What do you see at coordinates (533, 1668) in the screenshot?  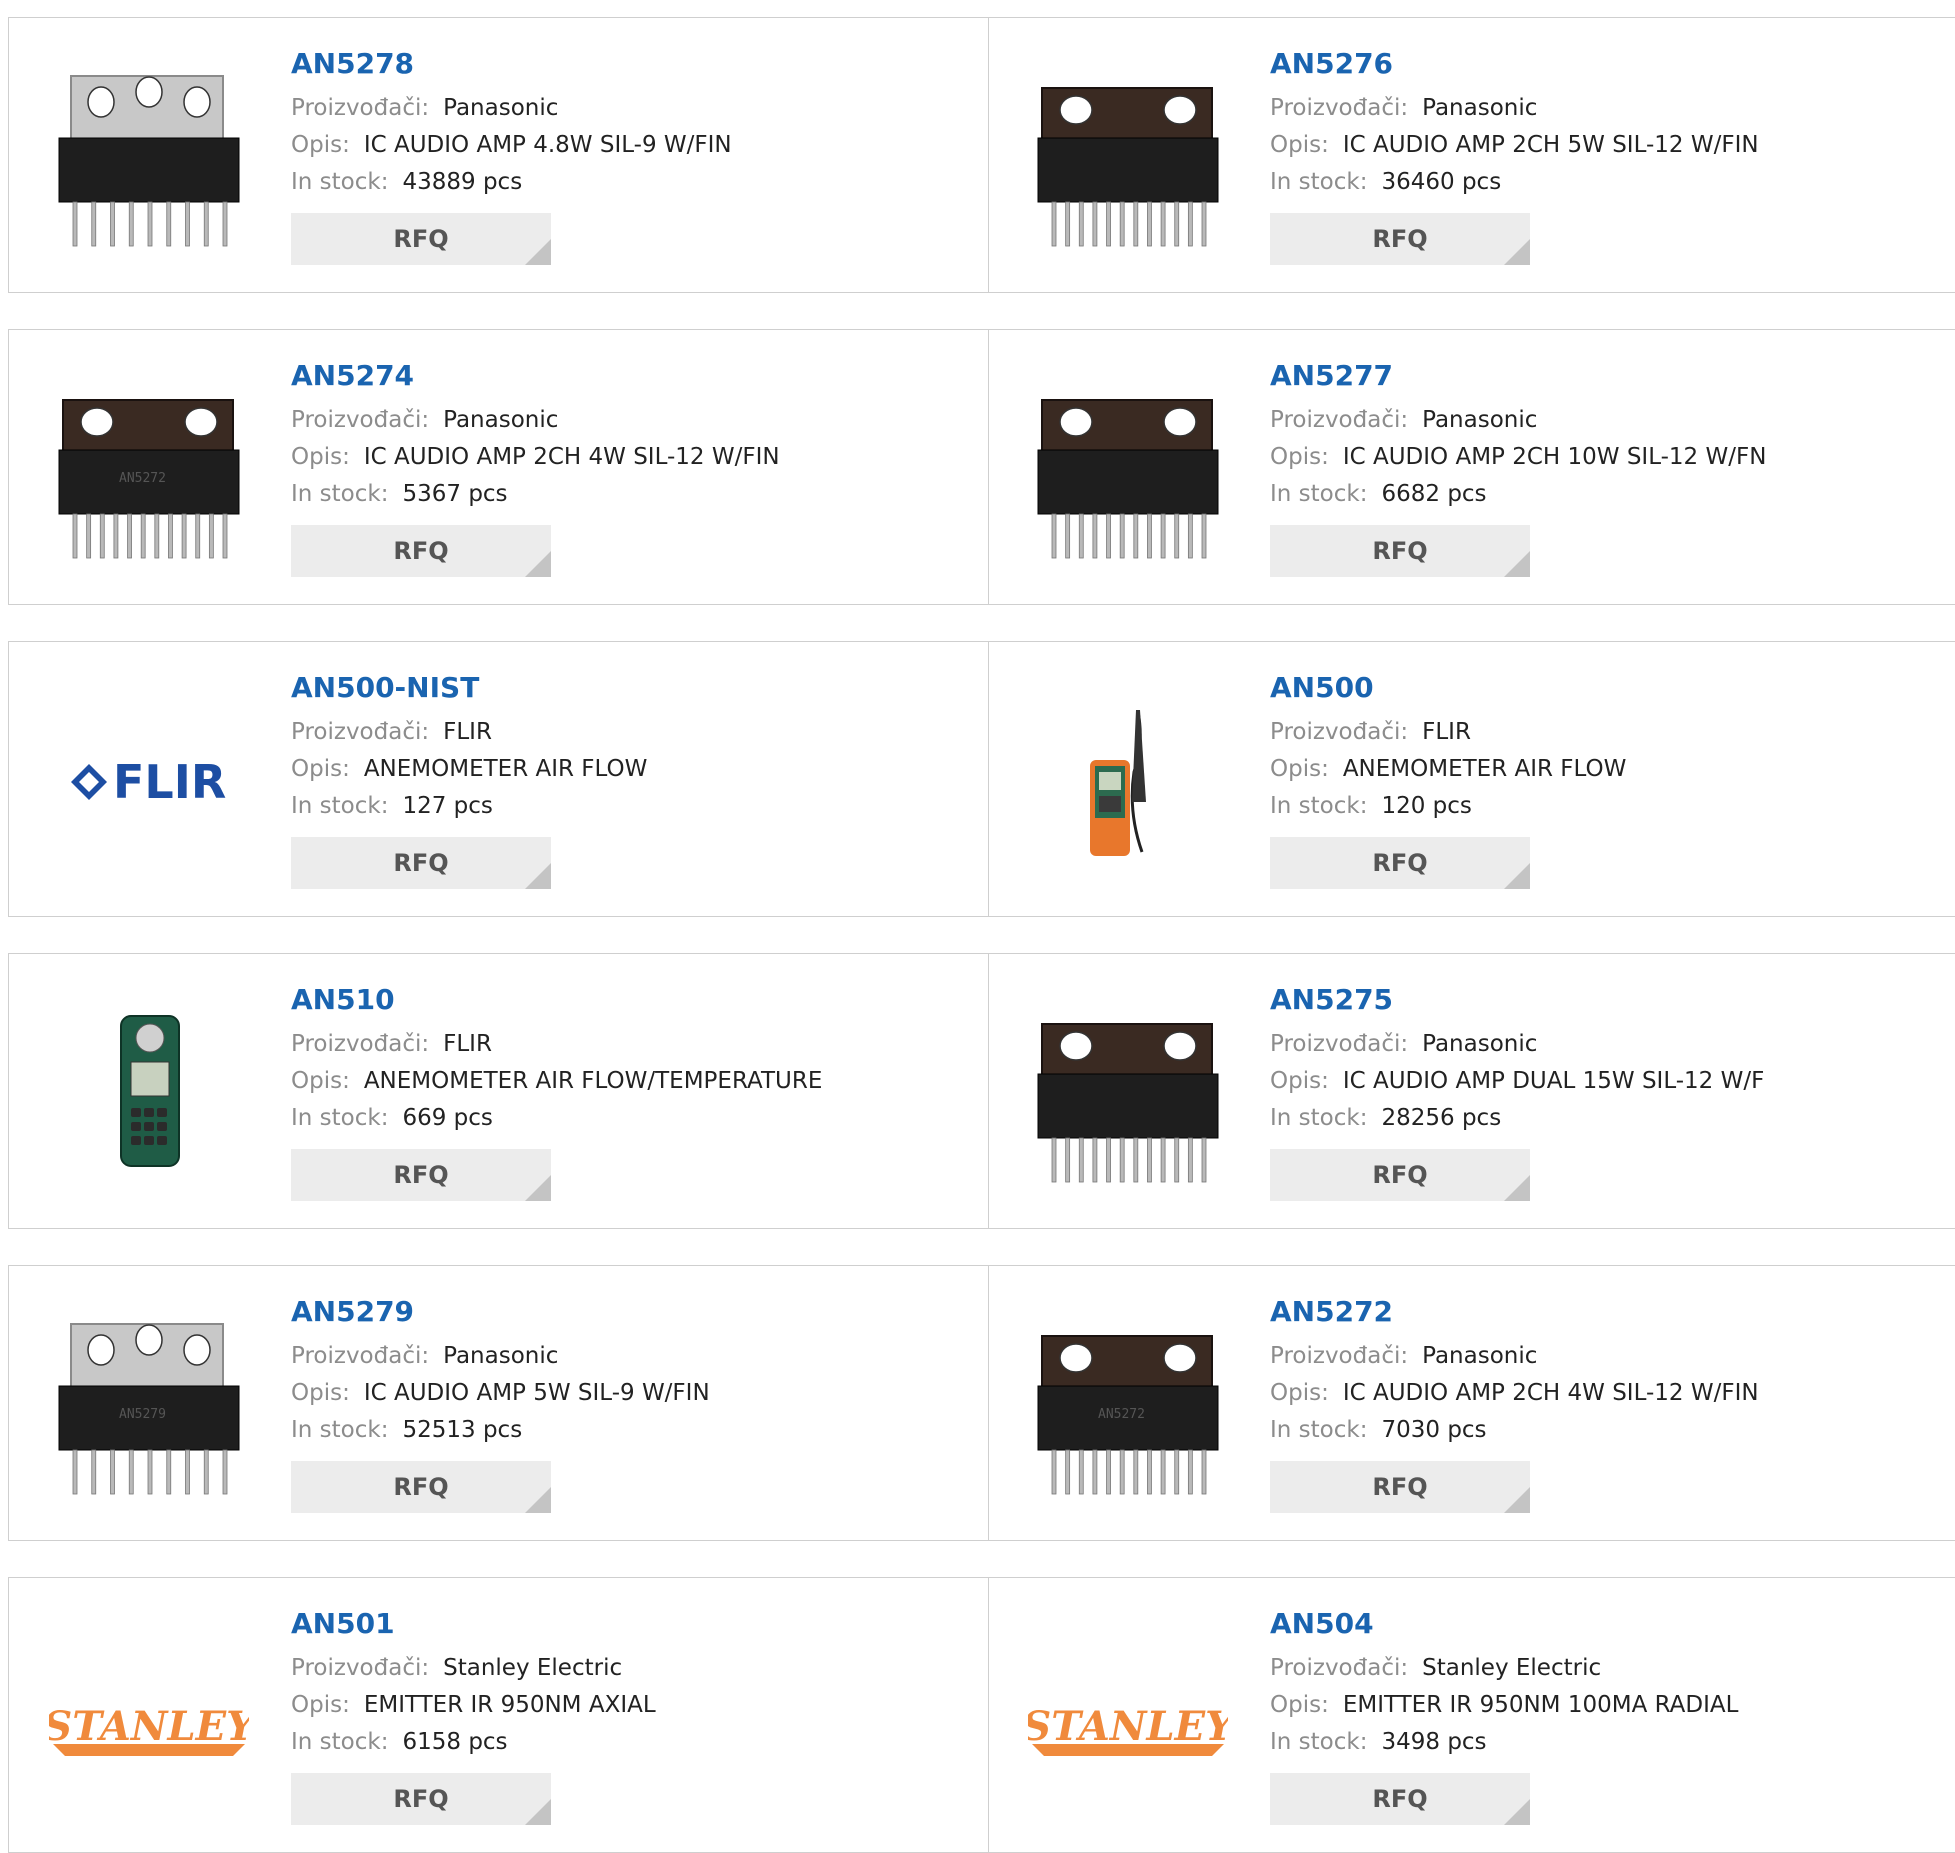 I see `manufacturer-value: Stanley Electric` at bounding box center [533, 1668].